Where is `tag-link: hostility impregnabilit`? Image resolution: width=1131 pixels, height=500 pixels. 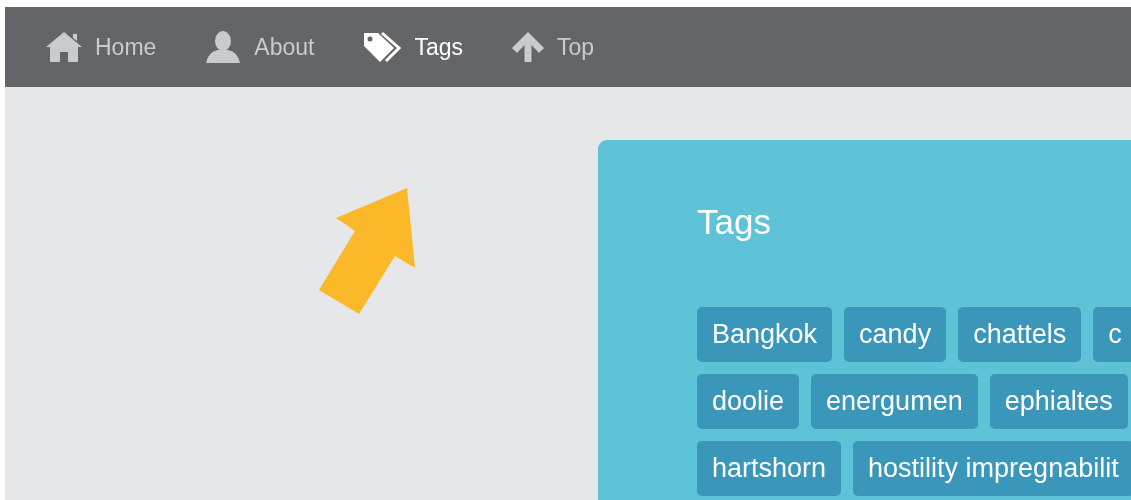
tag-link: hostility impregnabilit is located at coordinates (992, 468).